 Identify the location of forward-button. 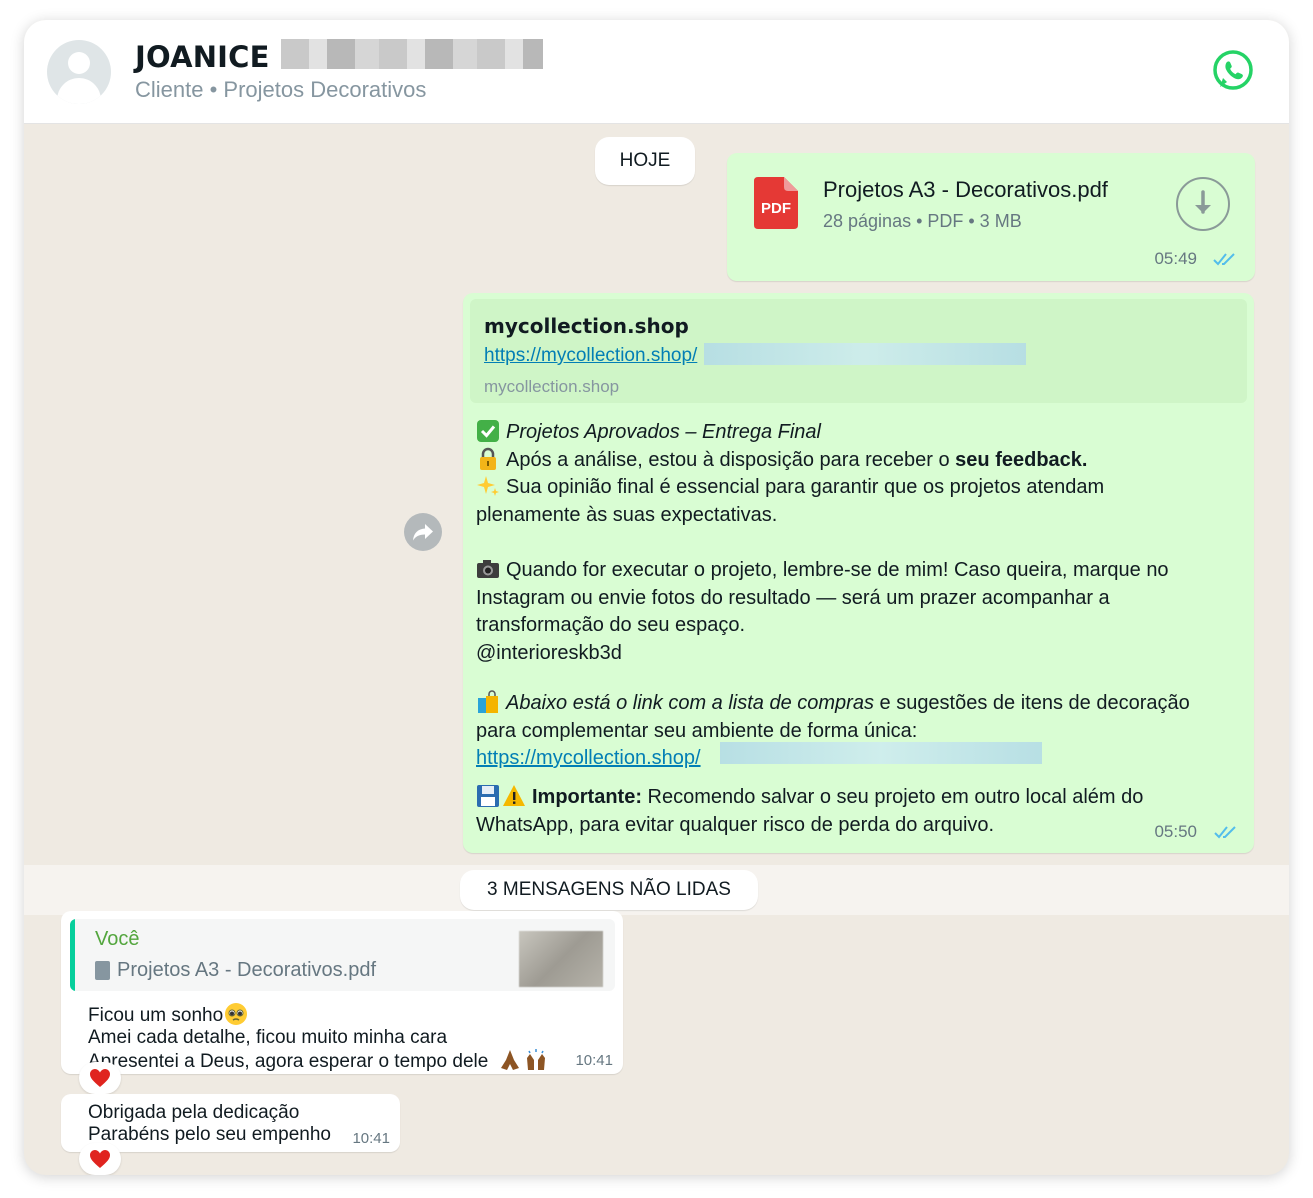
(423, 532).